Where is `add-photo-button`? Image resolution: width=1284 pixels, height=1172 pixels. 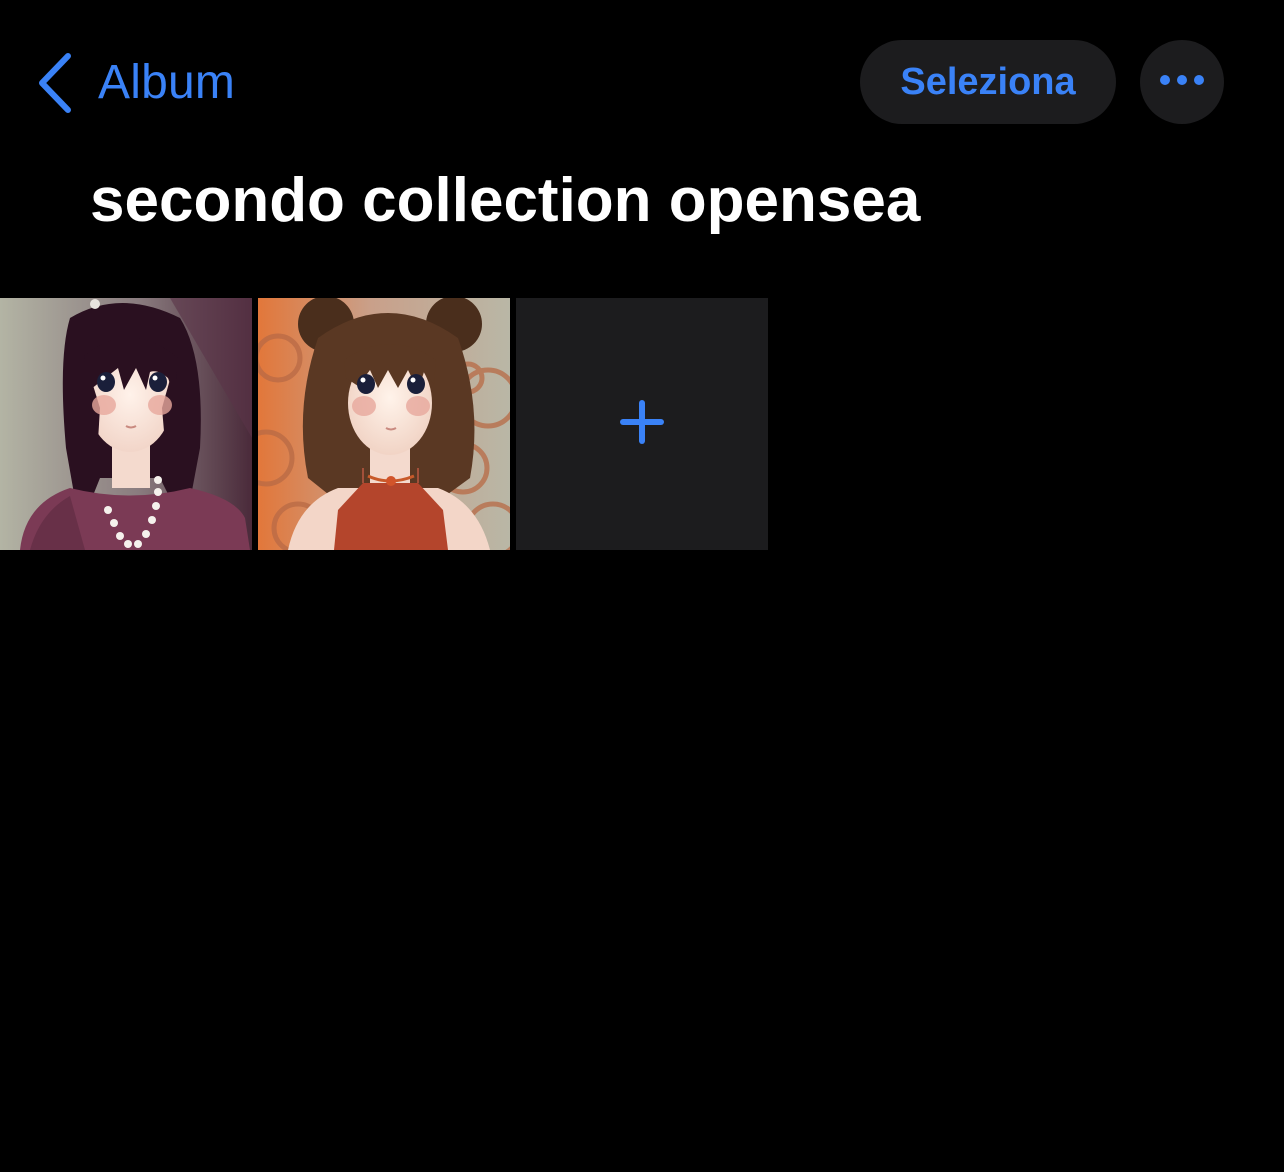
add-photo-button is located at coordinates (642, 424).